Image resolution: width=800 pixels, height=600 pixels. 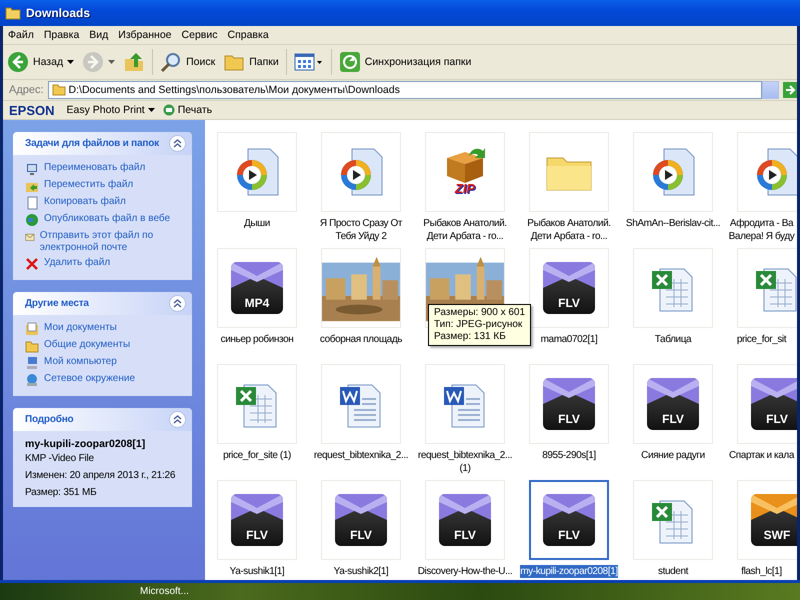 I want to click on file-label: Таблица, so click(x=673, y=339).